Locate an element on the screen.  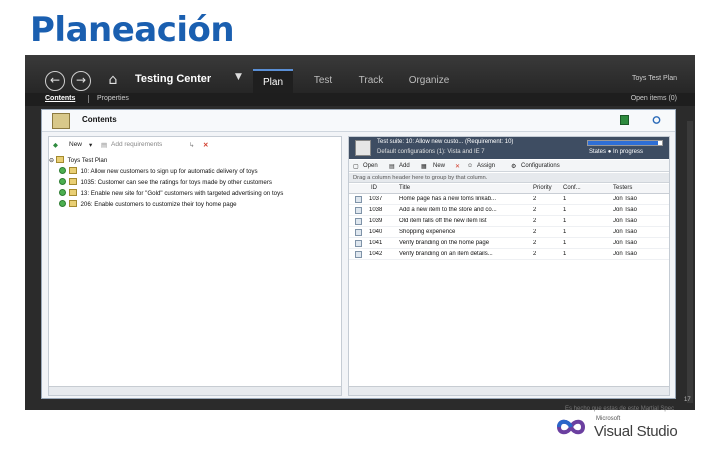
column-priority: Priority is located at coordinates (542, 188).